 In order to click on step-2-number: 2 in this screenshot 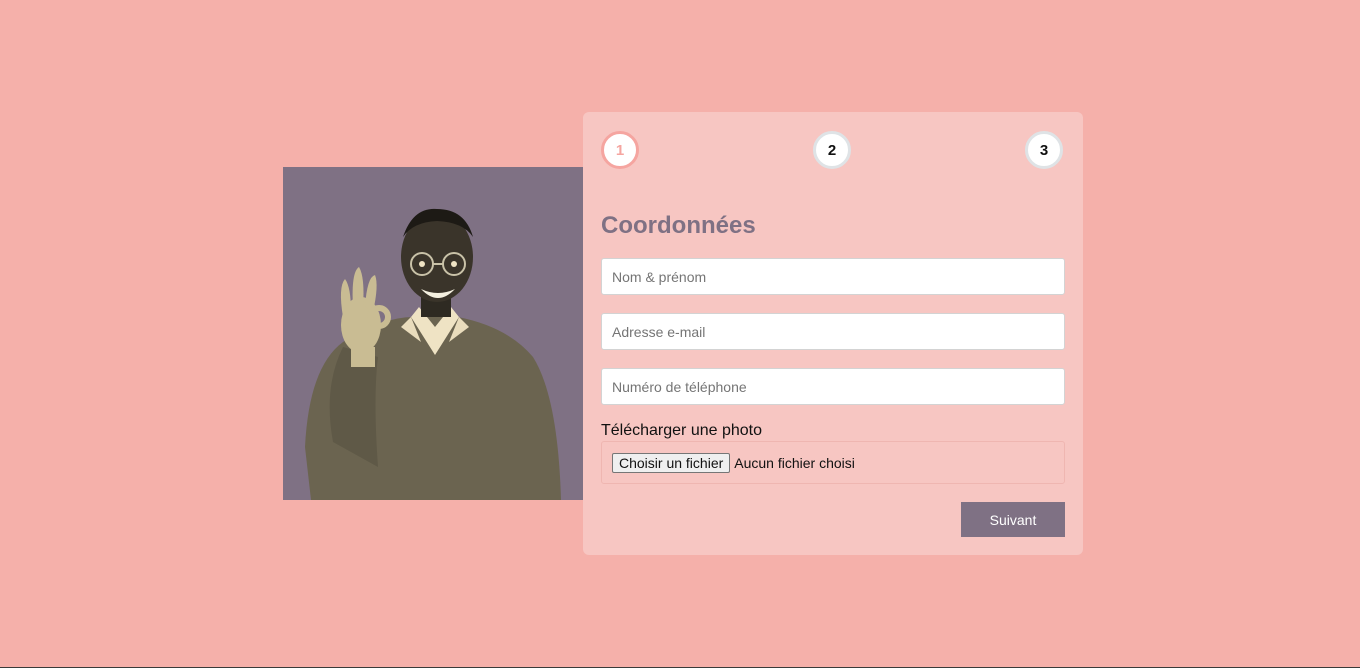, I will do `click(832, 150)`.